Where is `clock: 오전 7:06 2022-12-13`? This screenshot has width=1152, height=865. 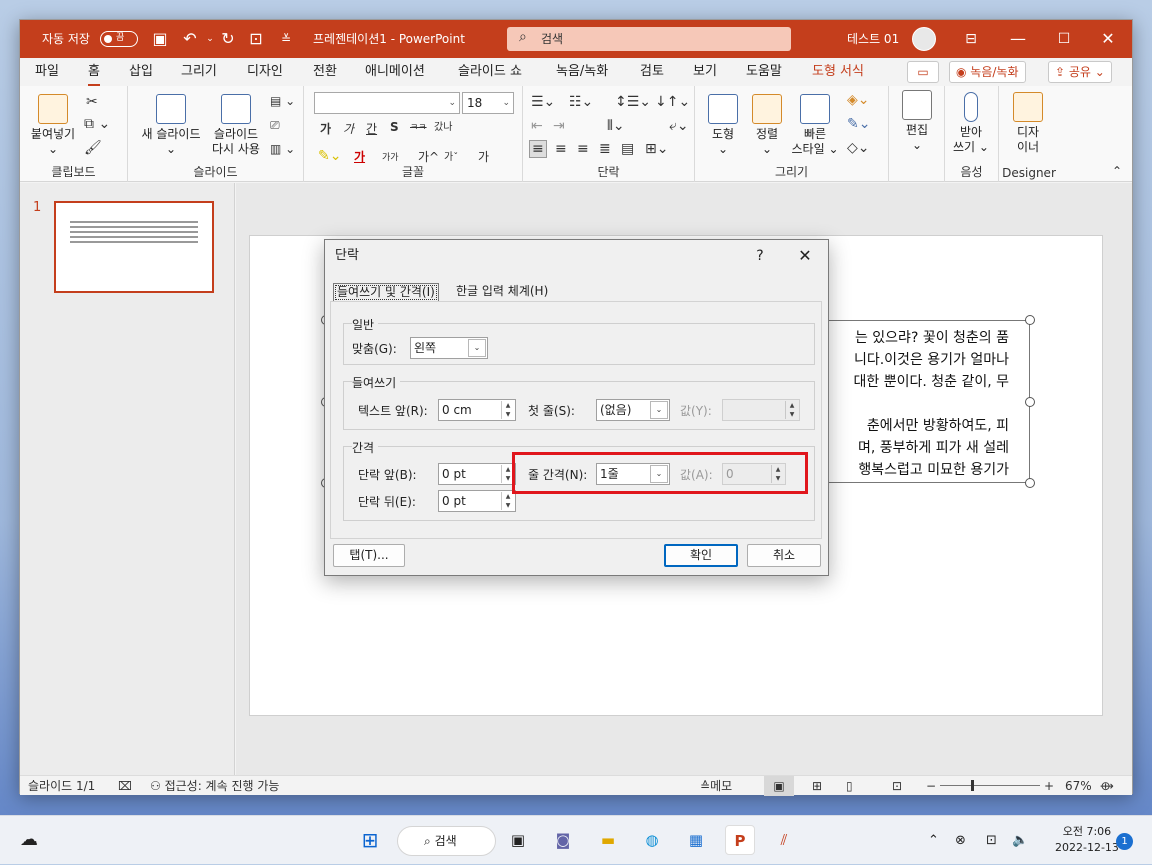
clock: 오전 7:06 2022-12-13 is located at coordinates (1087, 840).